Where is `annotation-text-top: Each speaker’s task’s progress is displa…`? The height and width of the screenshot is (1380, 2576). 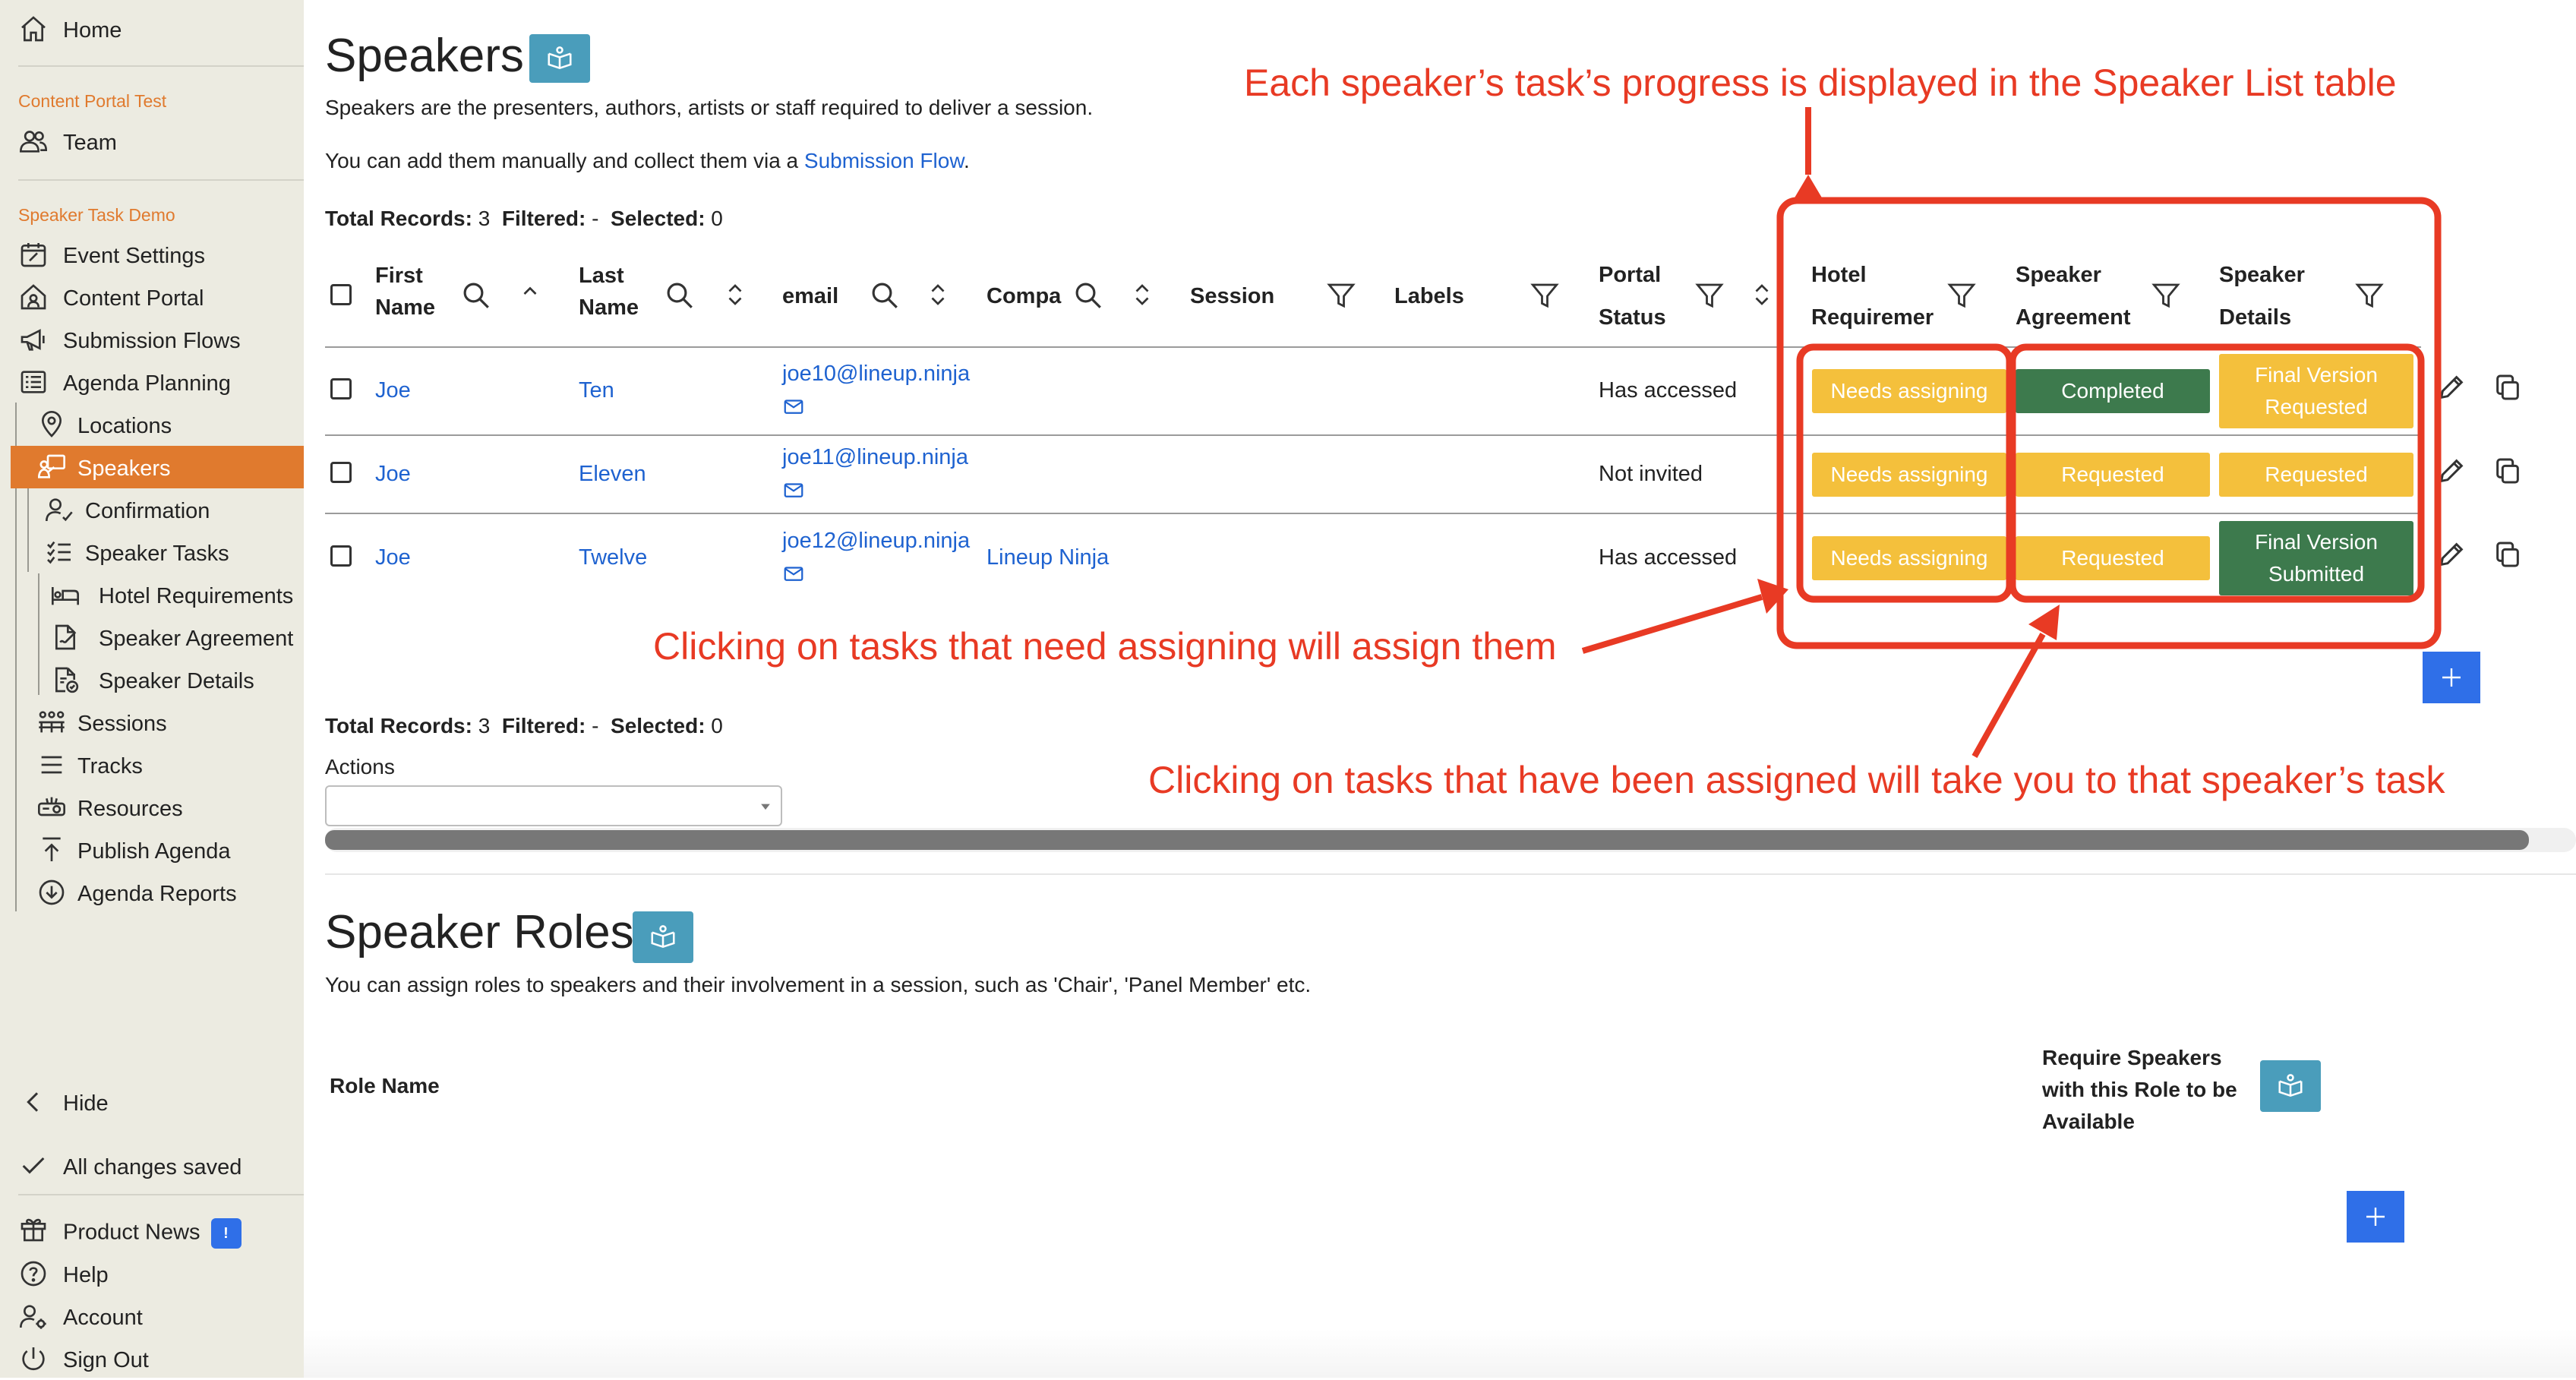 annotation-text-top: Each speaker’s task’s progress is displa… is located at coordinates (1820, 83).